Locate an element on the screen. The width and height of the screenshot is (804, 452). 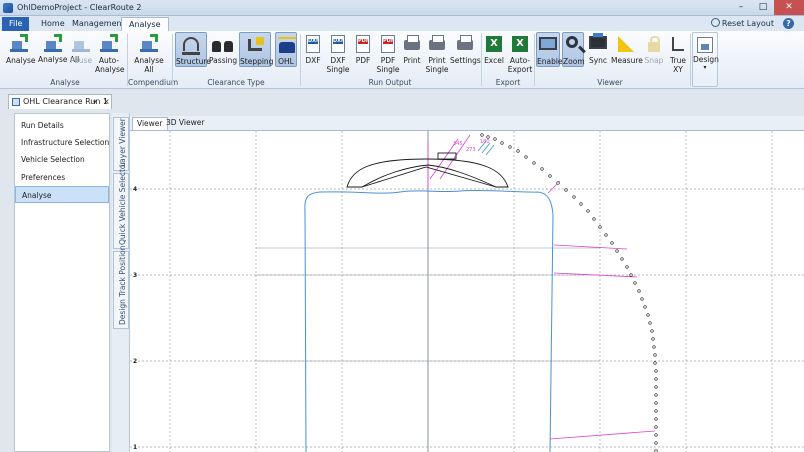
auto-export-icon is located at coordinates (520, 44).